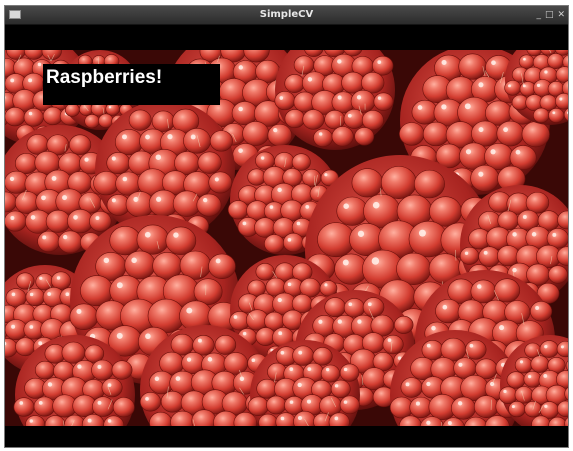  I want to click on overlay-label-box: Raspberries!, so click(131, 84).